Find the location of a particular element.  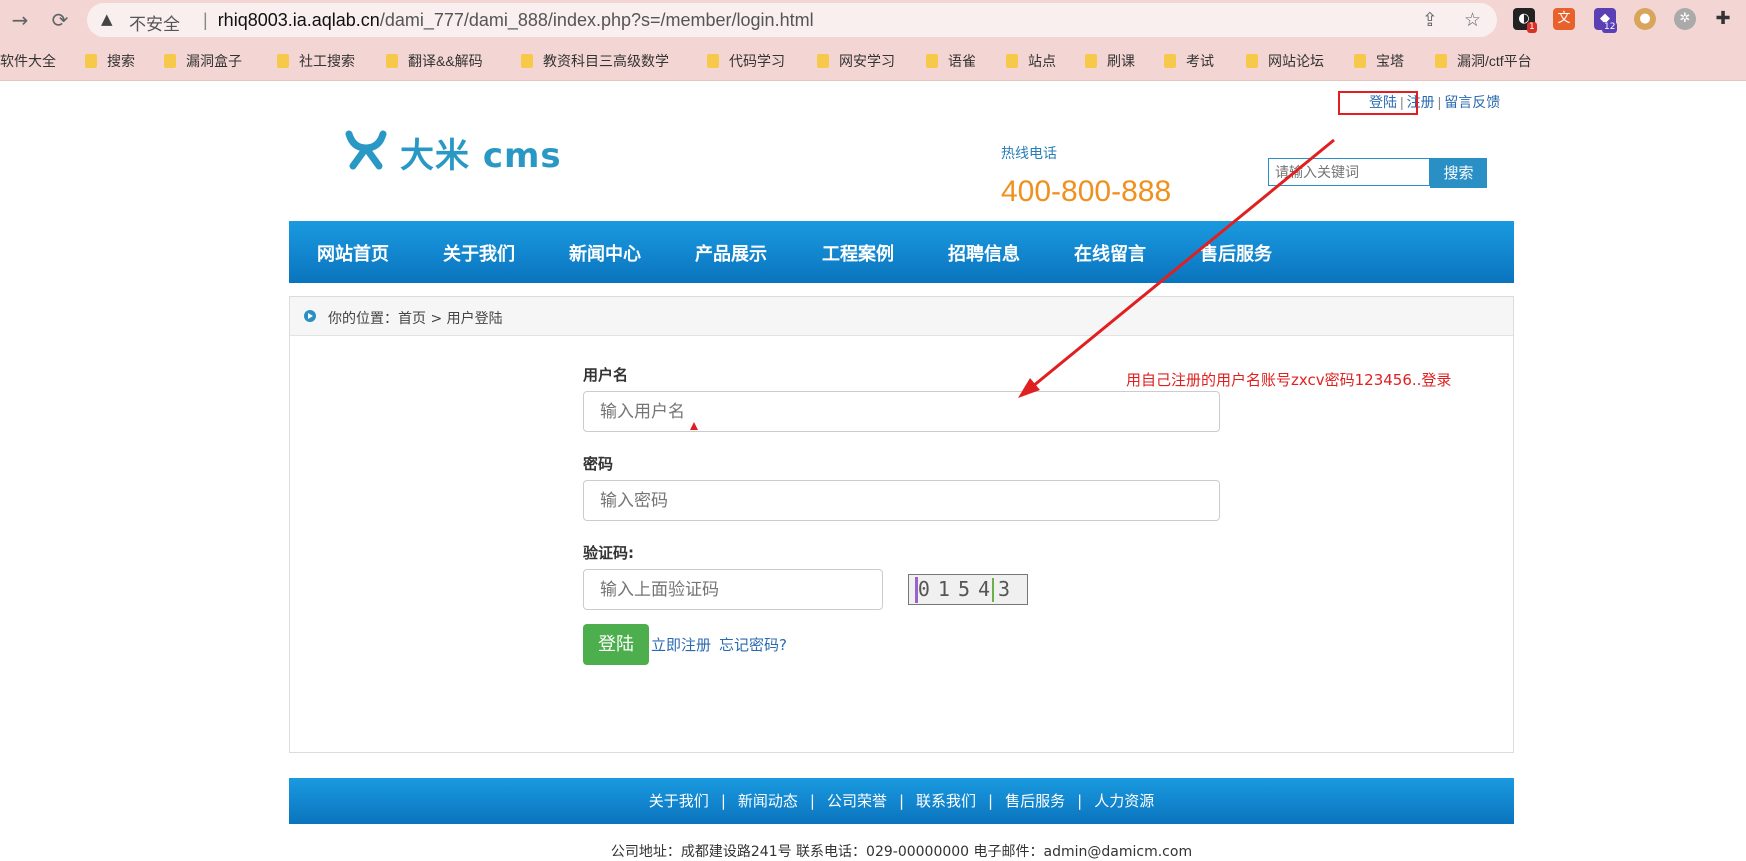

share-icon: ⇪ is located at coordinates (1430, 20).